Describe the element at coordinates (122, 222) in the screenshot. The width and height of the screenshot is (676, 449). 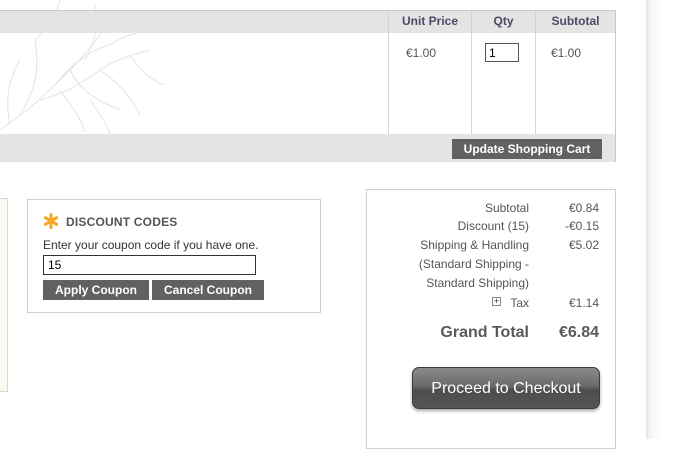
I see `discount-codes-title: DISCOUNT CODES` at that location.